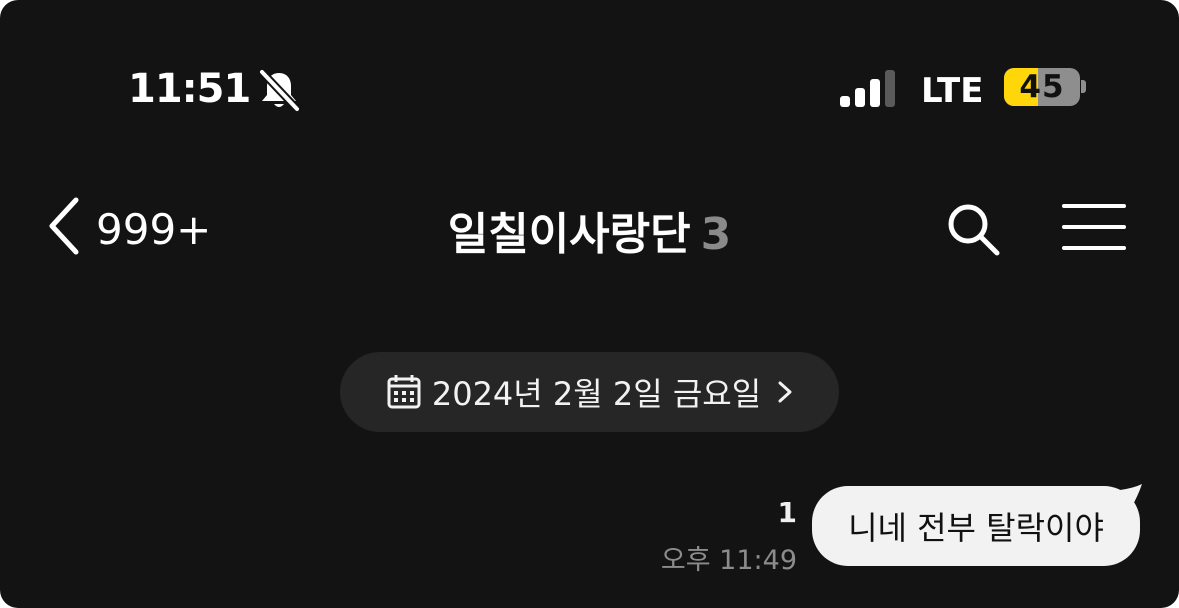 This screenshot has height=608, width=1179. I want to click on date-divider-button: 2024년 2월 2일 금요일, so click(589, 392).